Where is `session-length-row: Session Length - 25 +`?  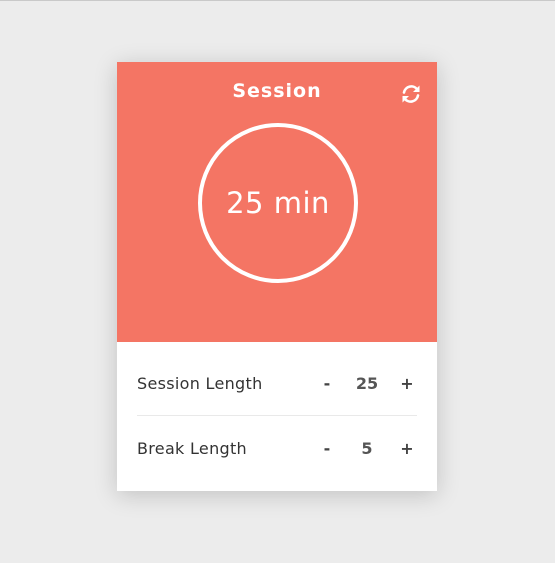
session-length-row: Session Length - 25 + is located at coordinates (277, 383).